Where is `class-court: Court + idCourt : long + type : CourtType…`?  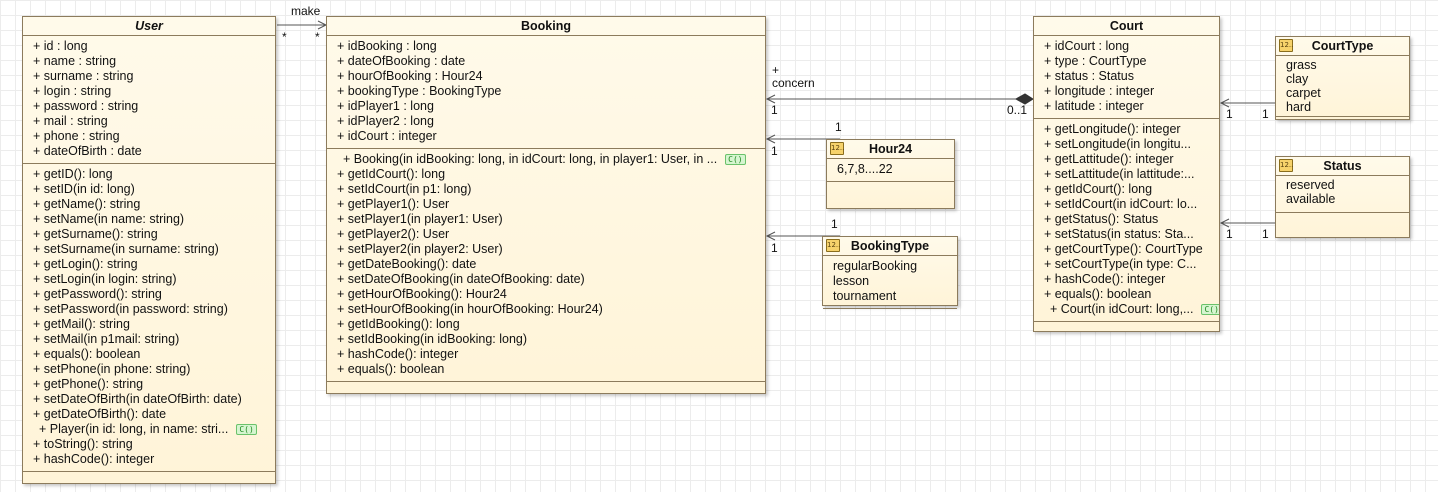
class-court: Court + idCourt : long + type : CourtType… is located at coordinates (1126, 174).